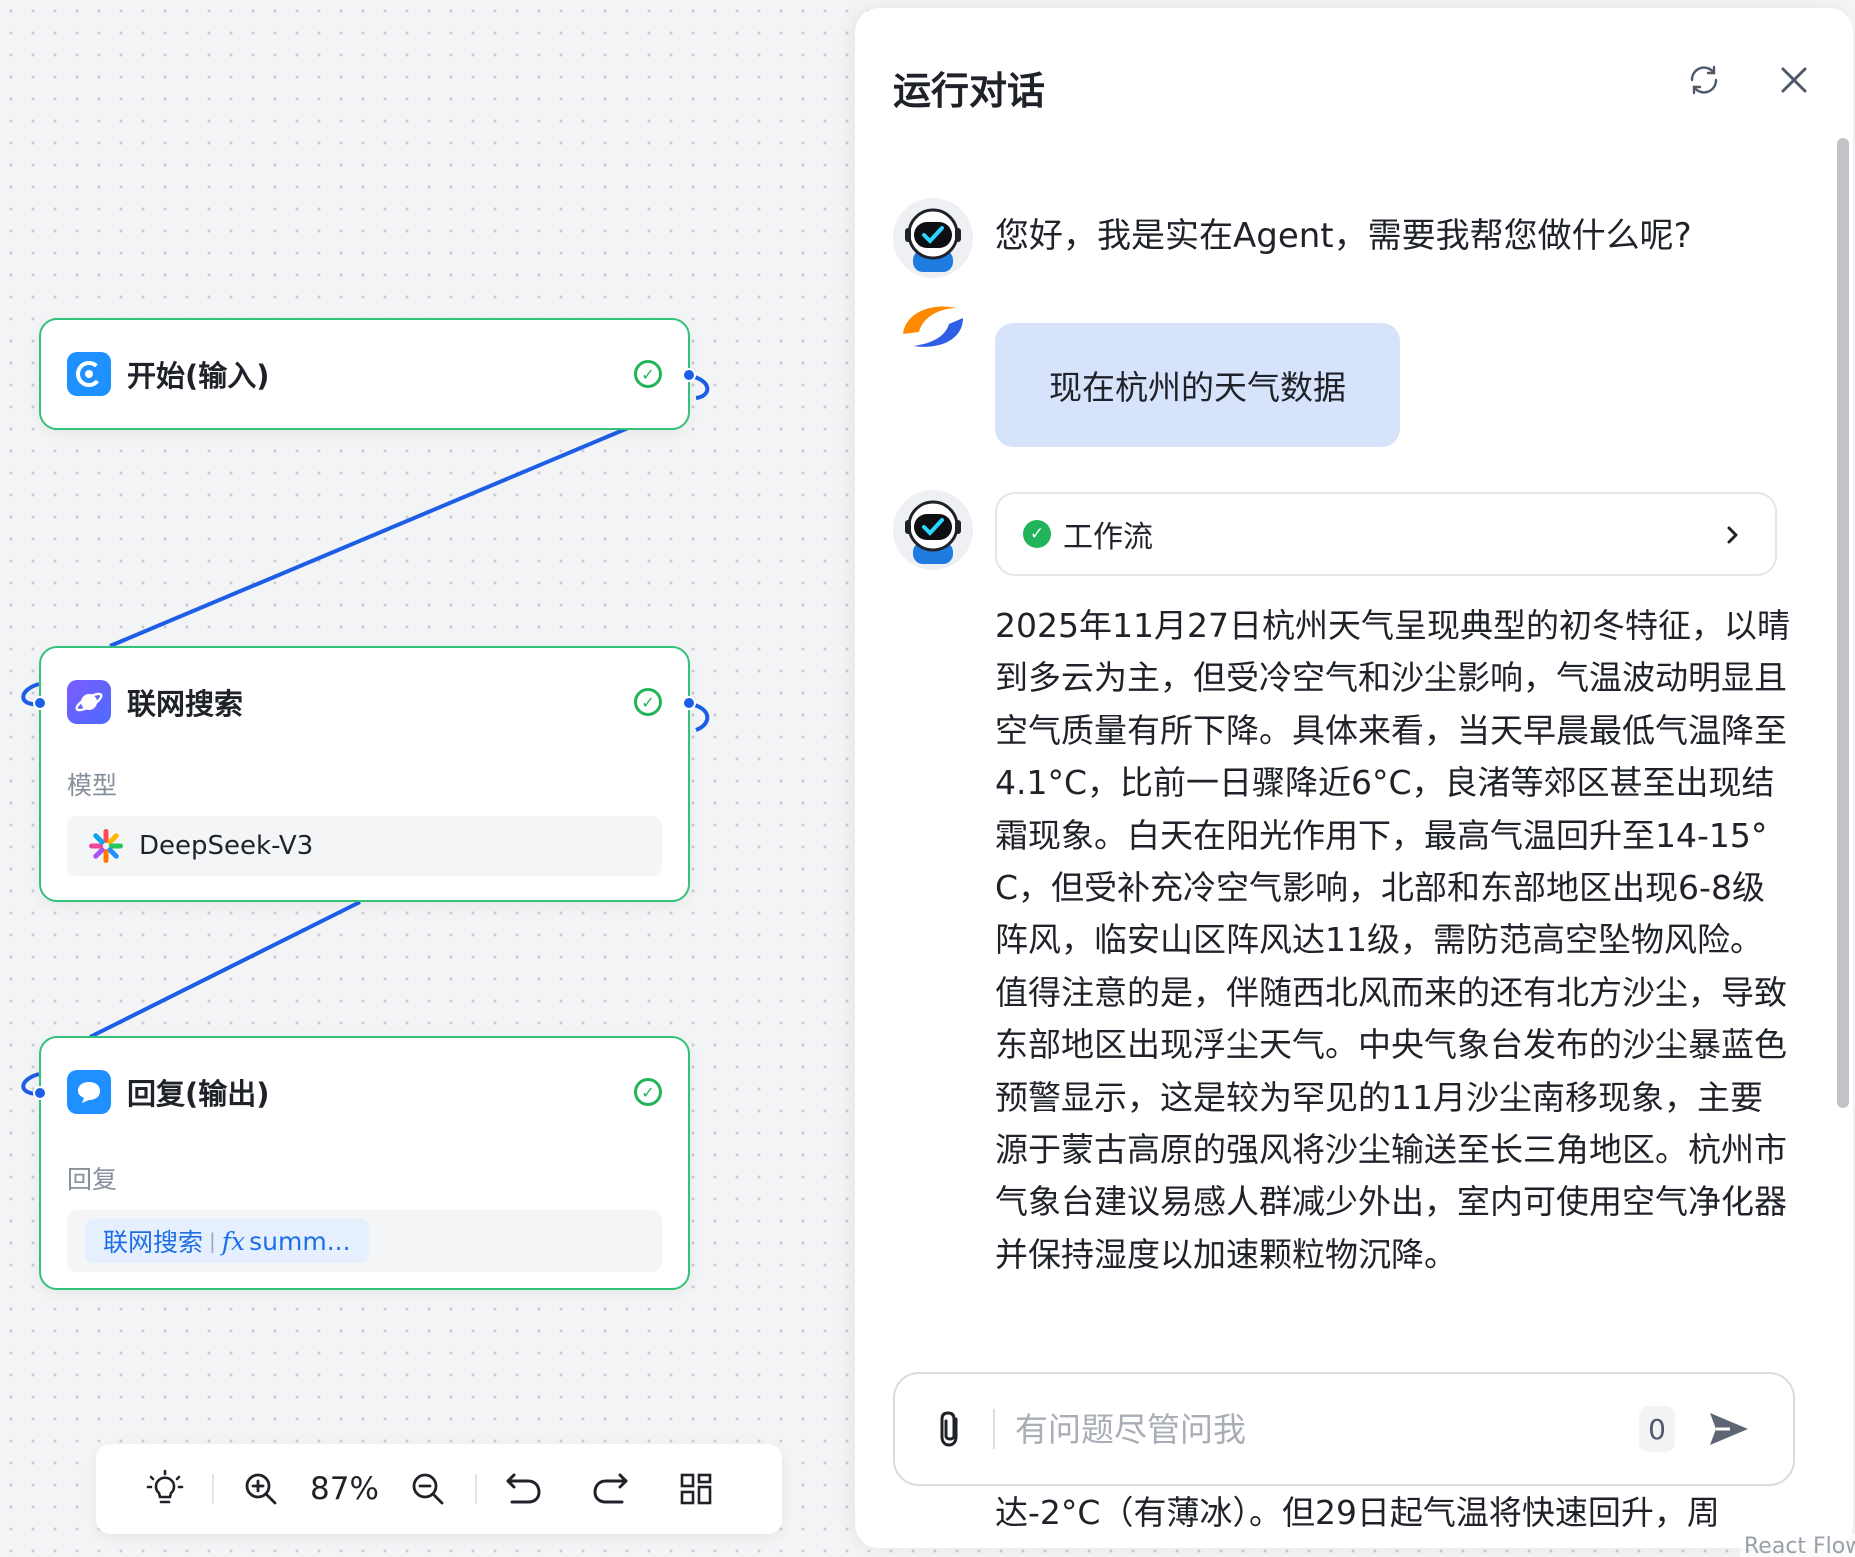  What do you see at coordinates (185, 704) in the screenshot?
I see `node-search-title: 联网搜索` at bounding box center [185, 704].